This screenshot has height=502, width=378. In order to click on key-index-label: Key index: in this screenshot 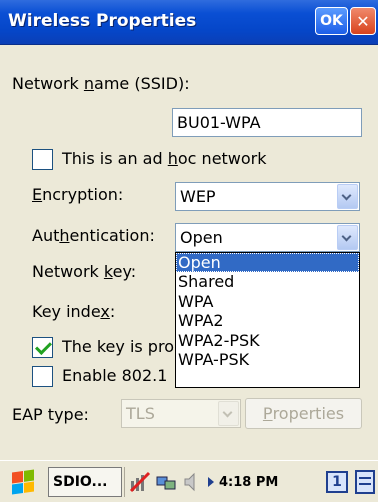, I will do `click(74, 311)`.